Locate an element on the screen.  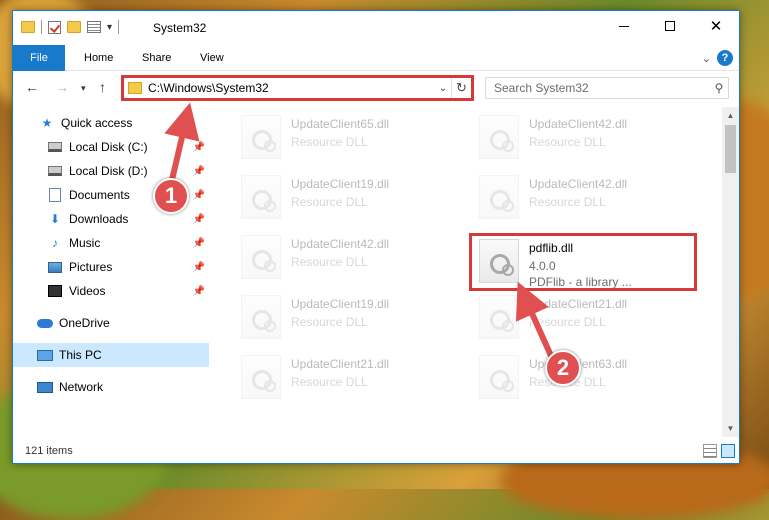
sidebar-item-music: ♪ Music 📌 is located at coordinates (111, 243).